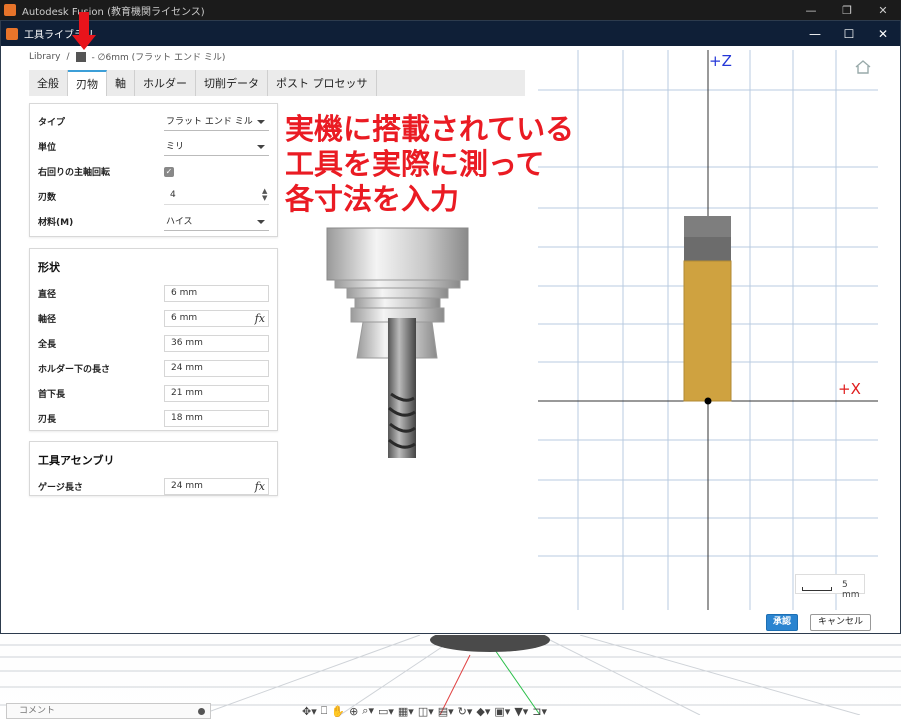 The image size is (901, 723). I want to click on diameter-label: 直径, so click(47, 295).